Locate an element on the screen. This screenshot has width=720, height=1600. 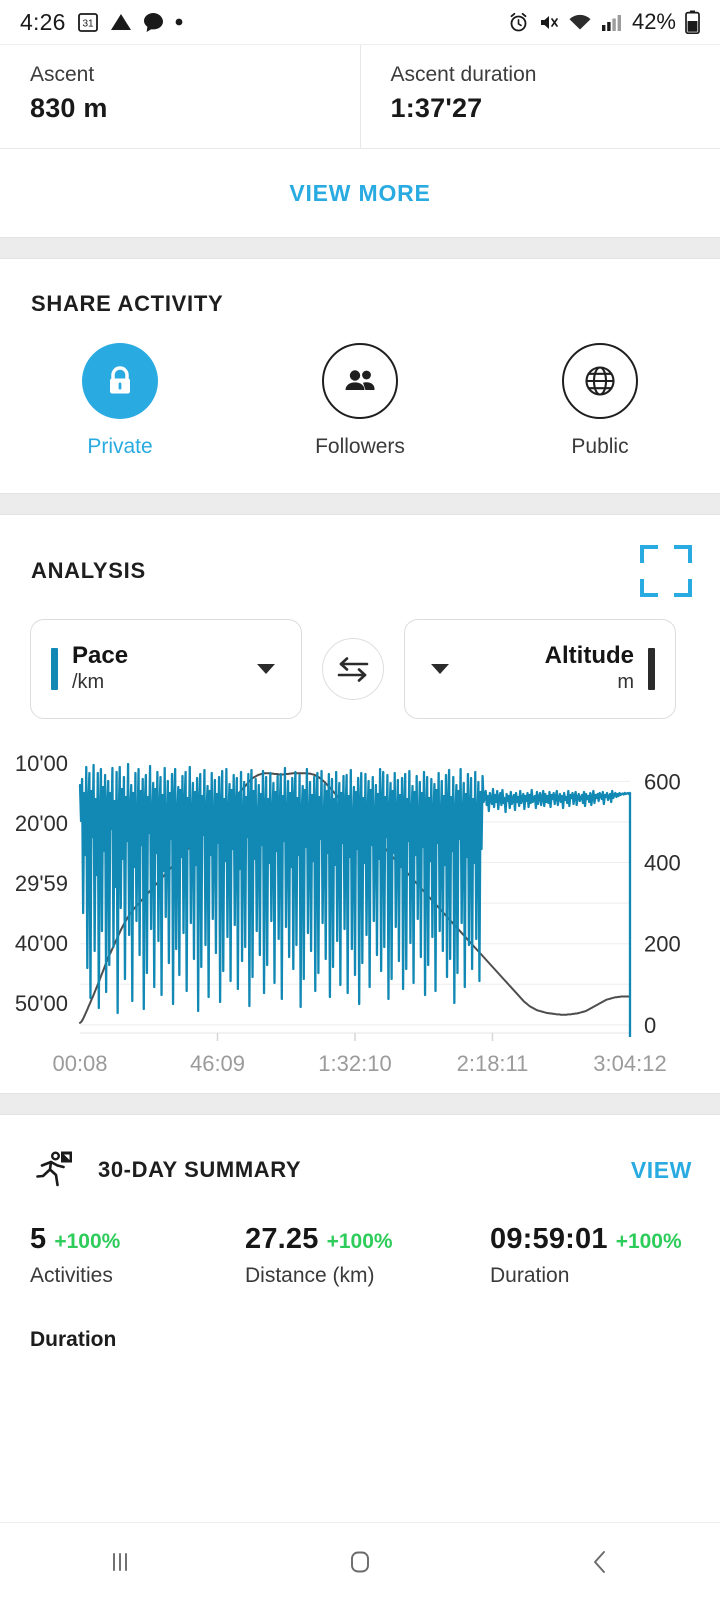
battery-icon is located at coordinates (692, 22).